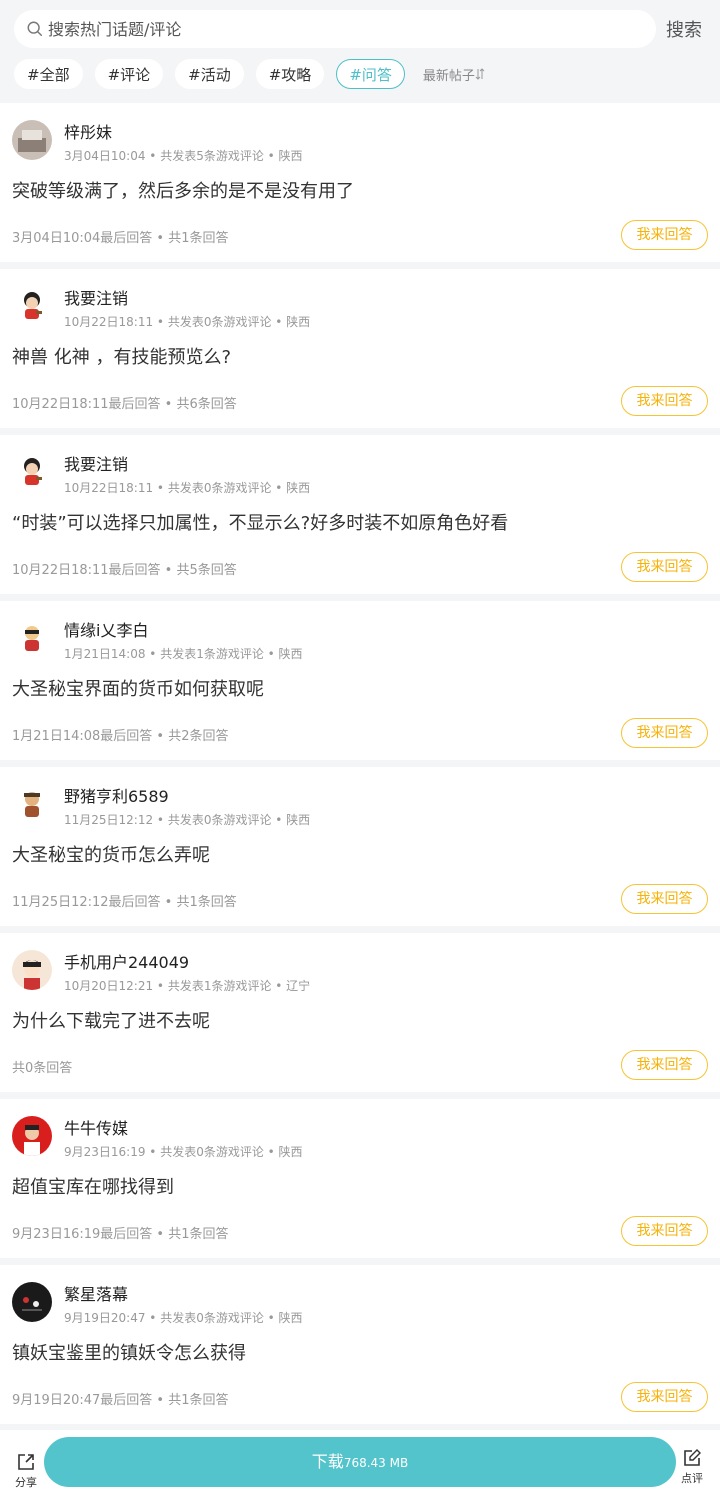 The width and height of the screenshot is (720, 1495). What do you see at coordinates (209, 74) in the screenshot?
I see `tag-activity: #活动` at bounding box center [209, 74].